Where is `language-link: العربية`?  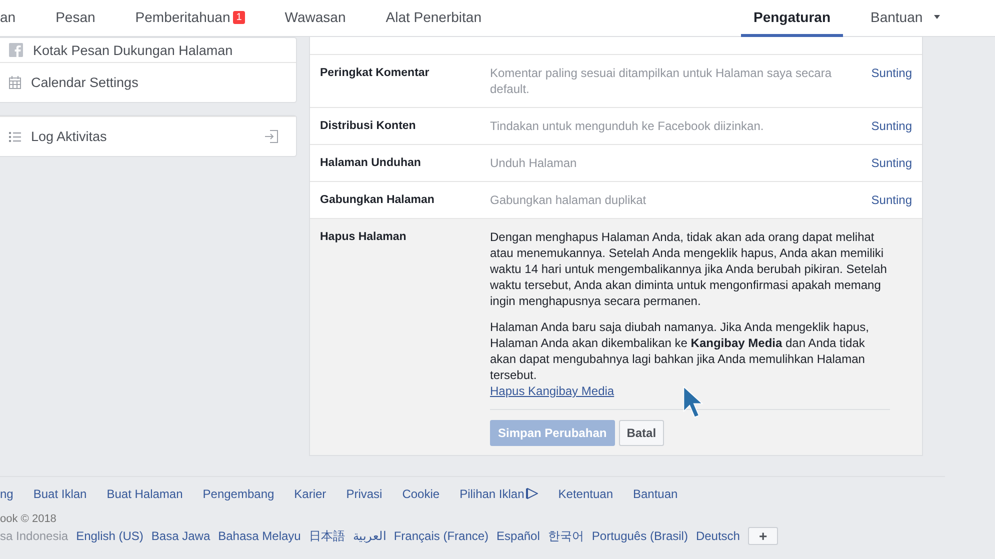 language-link: العربية is located at coordinates (369, 536).